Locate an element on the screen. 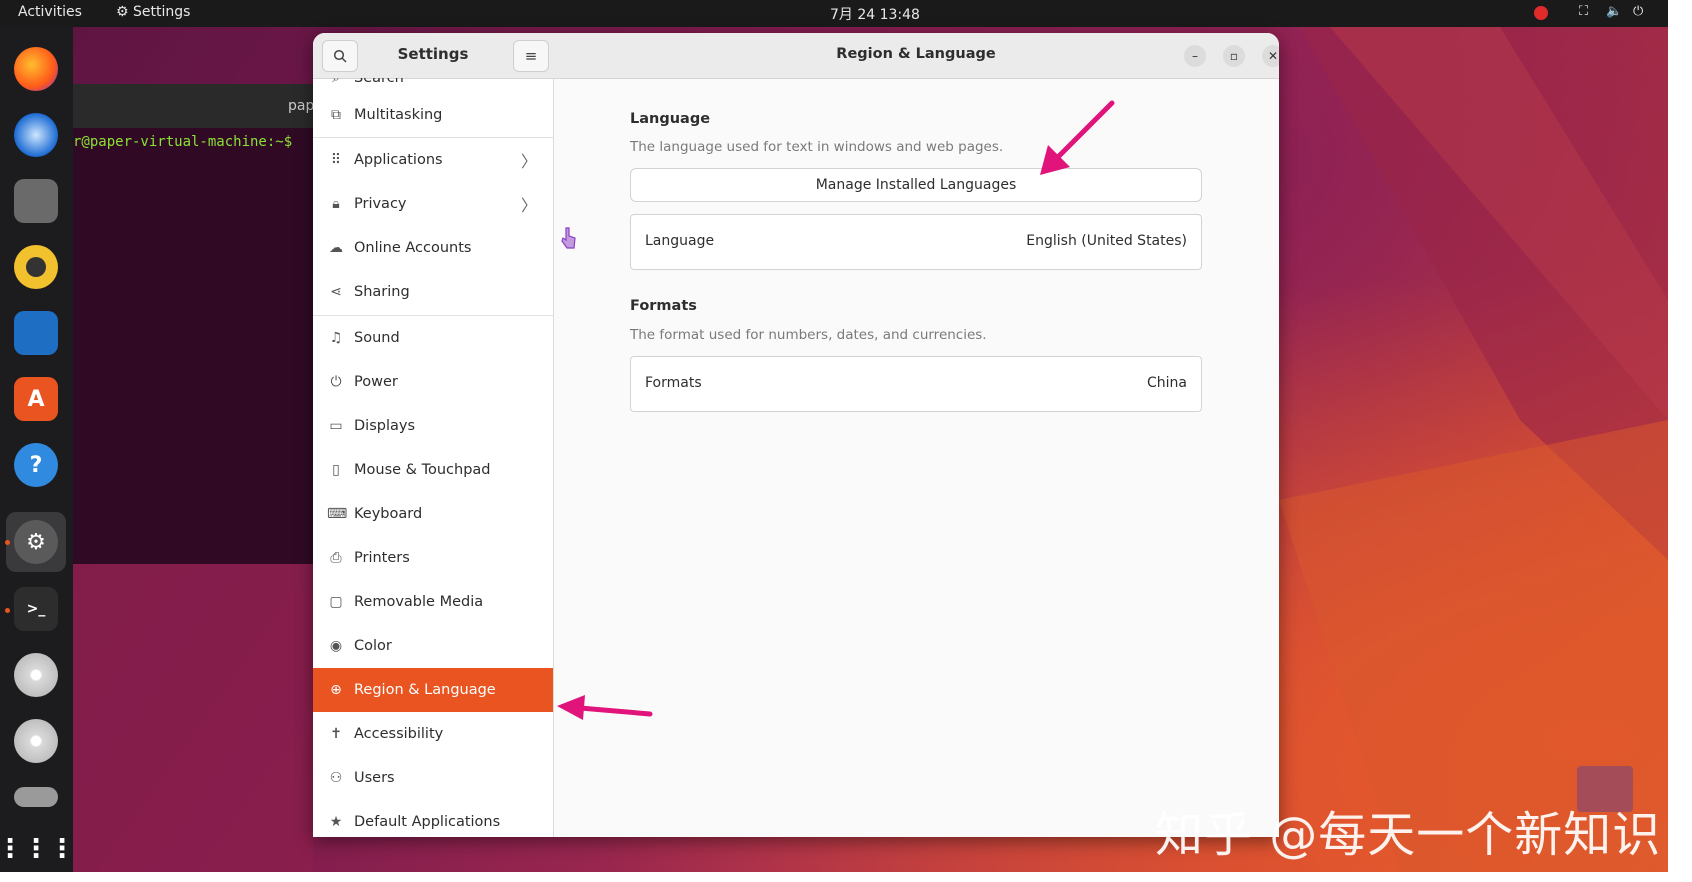  activities-button: Activities is located at coordinates (50, 12).